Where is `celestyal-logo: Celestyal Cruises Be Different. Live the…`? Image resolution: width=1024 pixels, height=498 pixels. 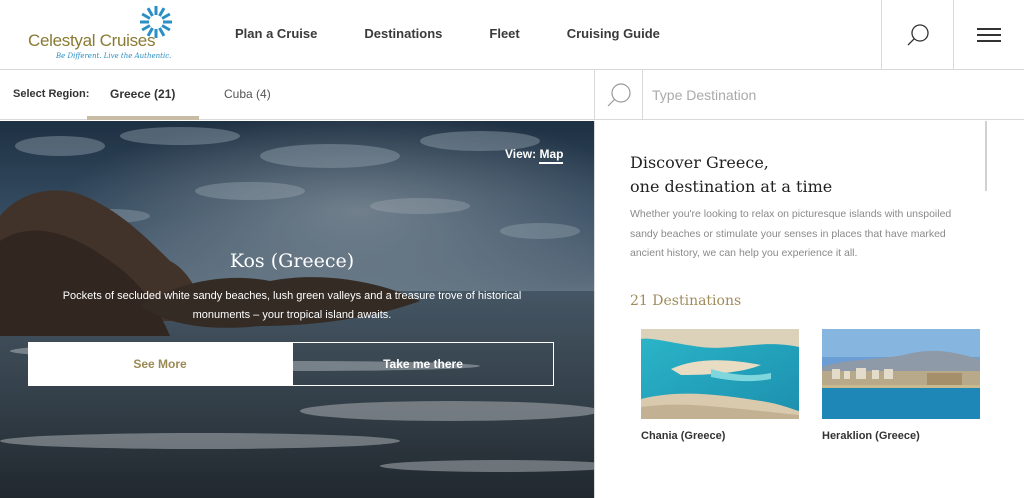
celestyal-logo: Celestyal Cruises Be Different. Live the… is located at coordinates (101, 34).